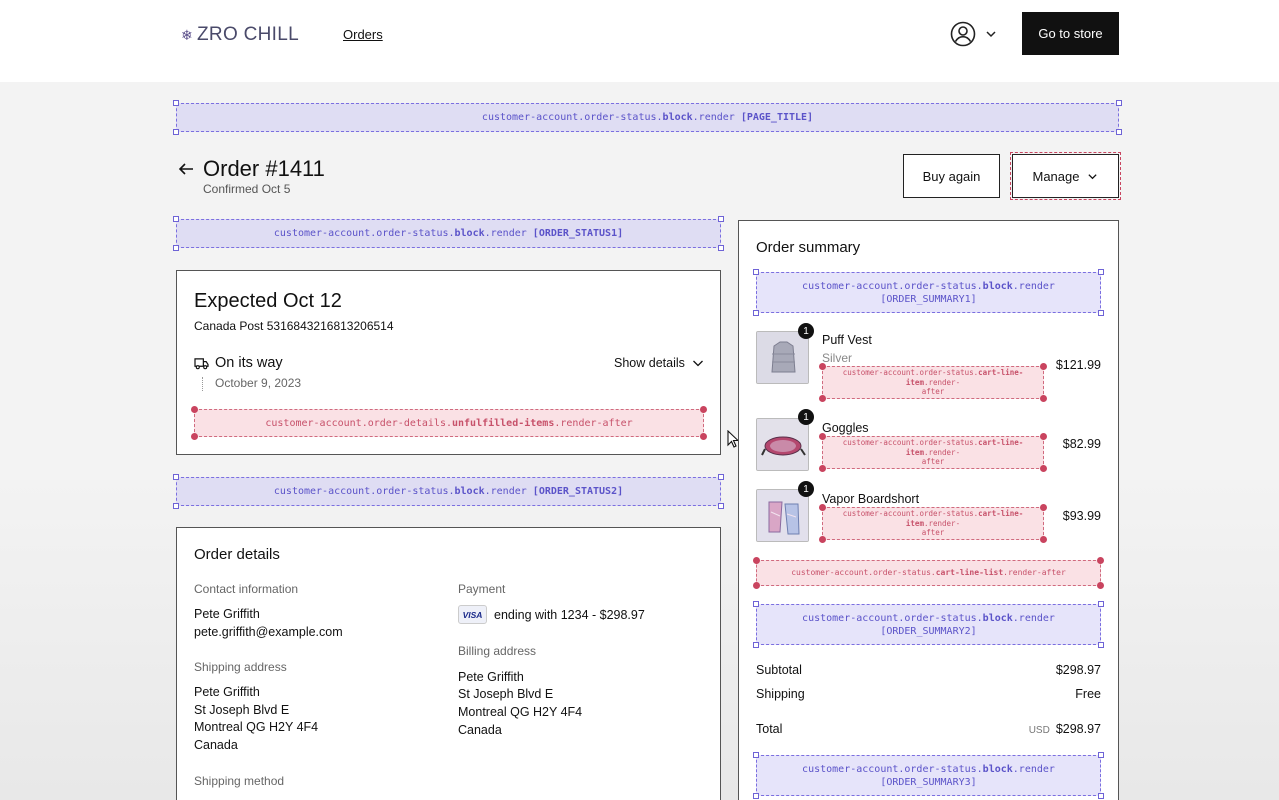  I want to click on shipping-address-label: Shipping address, so click(240, 667).